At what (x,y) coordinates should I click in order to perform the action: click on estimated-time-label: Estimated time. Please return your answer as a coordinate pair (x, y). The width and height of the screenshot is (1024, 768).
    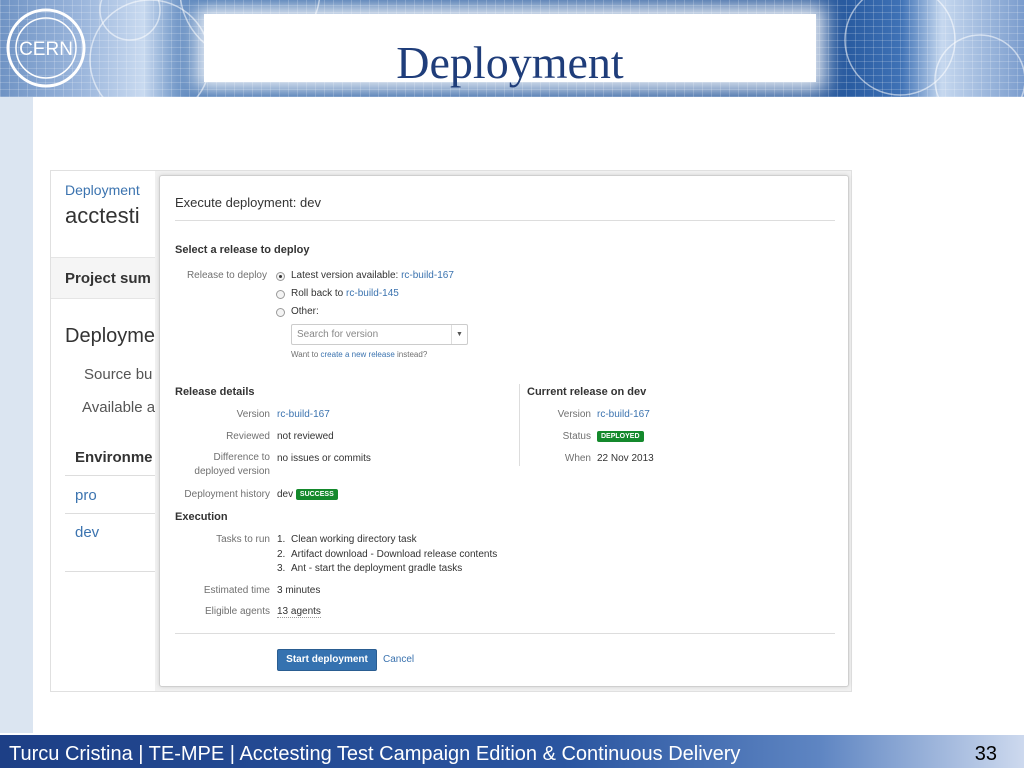
    Looking at the image, I should click on (236, 590).